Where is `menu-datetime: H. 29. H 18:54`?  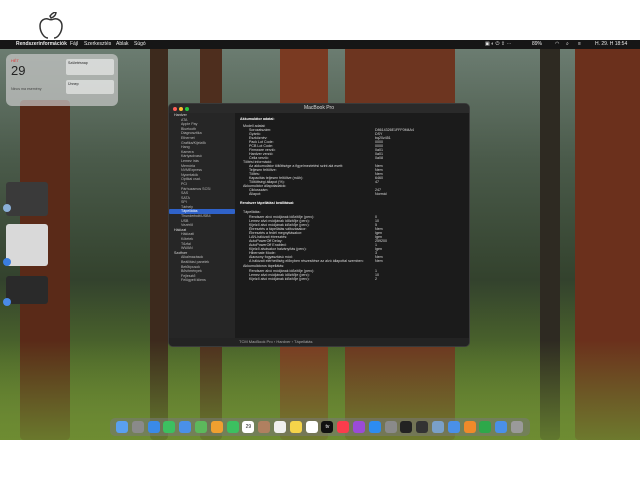
menu-datetime: H. 29. H 18:54 is located at coordinates (611, 44).